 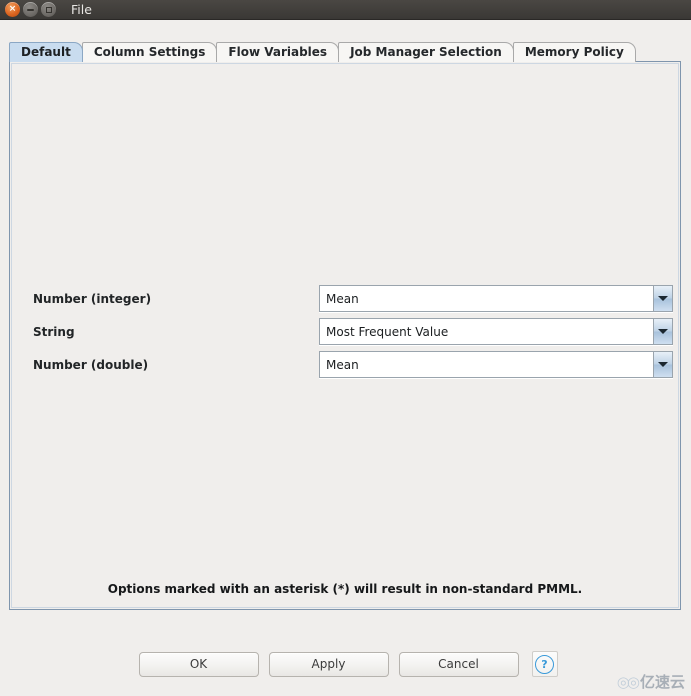 I want to click on tab-default: Default, so click(x=46, y=52).